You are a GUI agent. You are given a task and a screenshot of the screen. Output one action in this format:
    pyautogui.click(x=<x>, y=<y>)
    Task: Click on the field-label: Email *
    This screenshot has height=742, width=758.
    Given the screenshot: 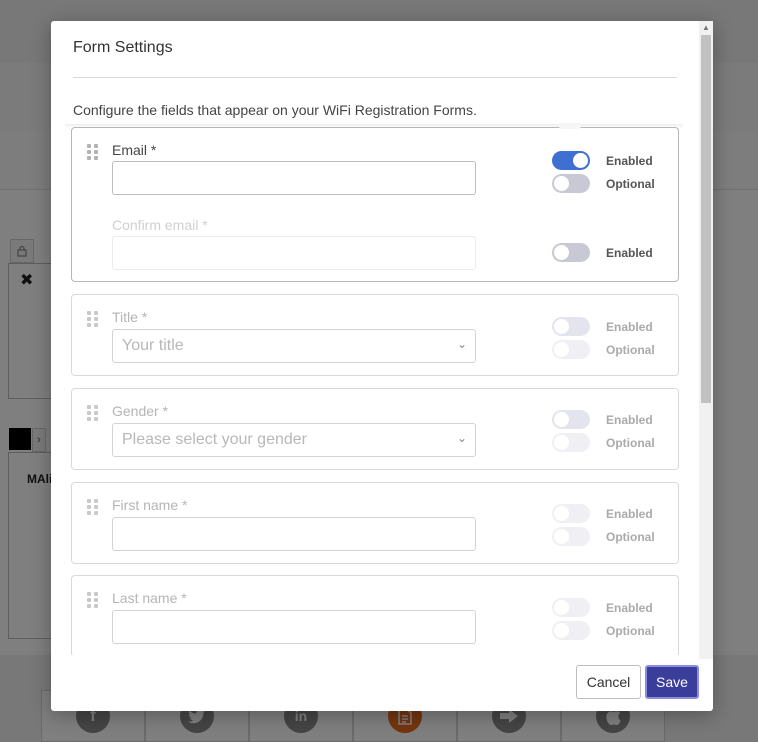 What is the action you would take?
    pyautogui.click(x=134, y=150)
    